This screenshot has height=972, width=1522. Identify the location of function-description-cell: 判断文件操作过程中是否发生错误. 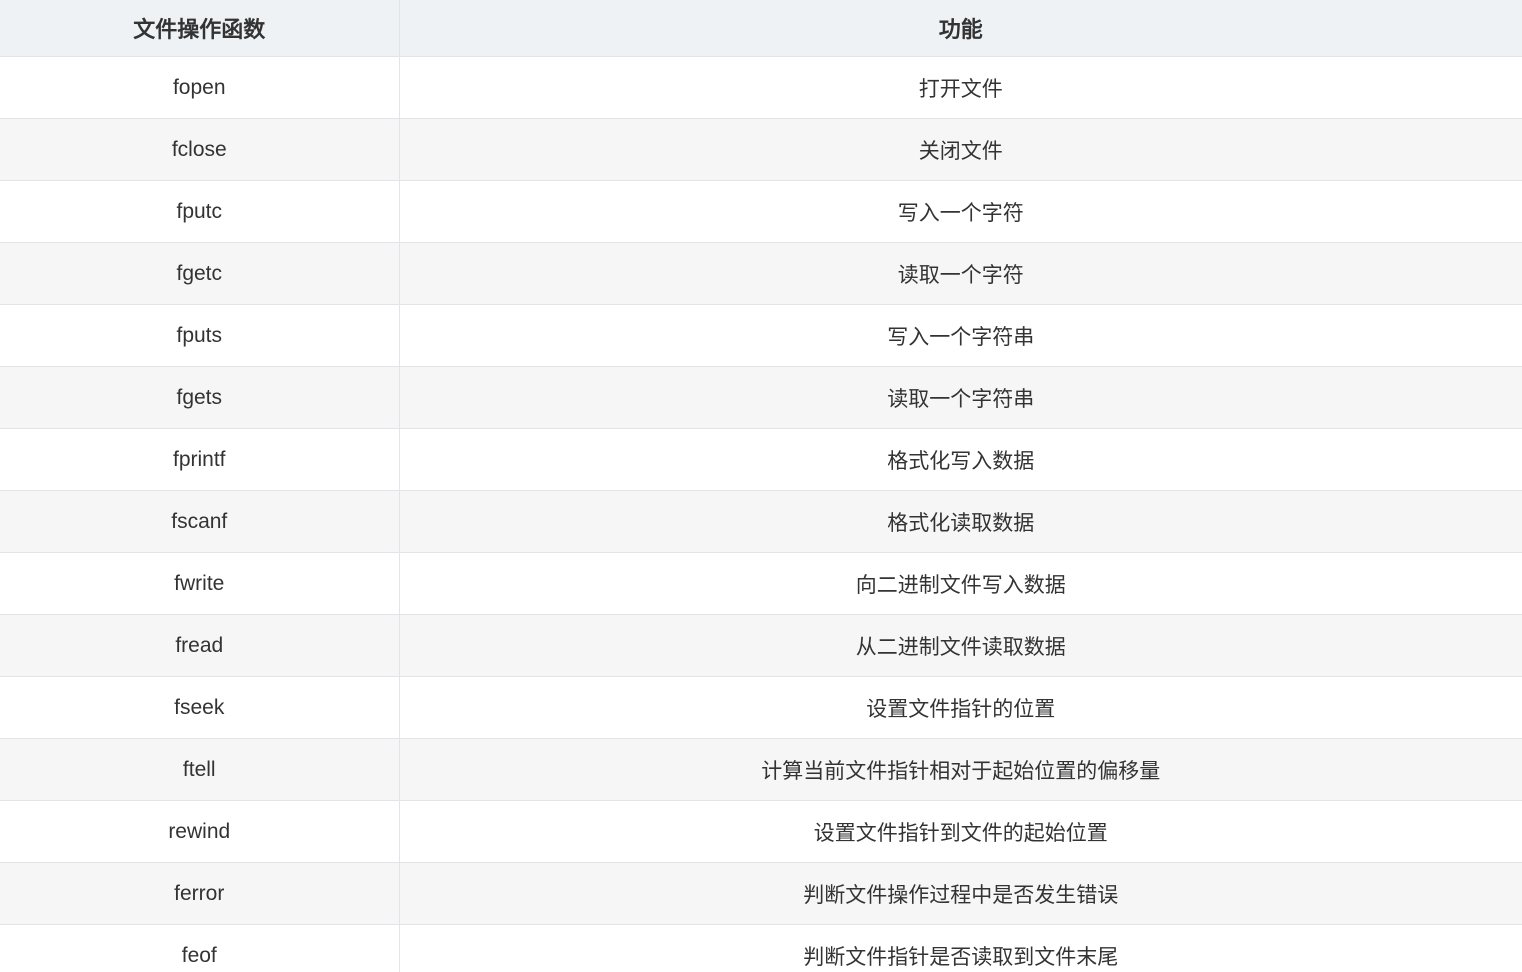
(960, 893).